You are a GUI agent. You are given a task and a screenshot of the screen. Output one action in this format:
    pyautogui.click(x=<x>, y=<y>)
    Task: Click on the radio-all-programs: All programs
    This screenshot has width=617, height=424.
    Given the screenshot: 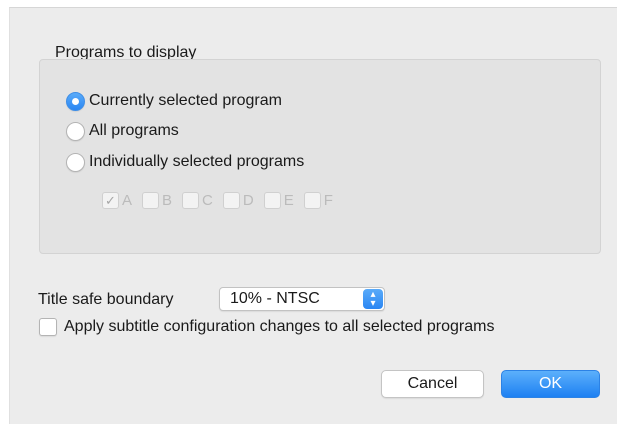 What is the action you would take?
    pyautogui.click(x=122, y=131)
    